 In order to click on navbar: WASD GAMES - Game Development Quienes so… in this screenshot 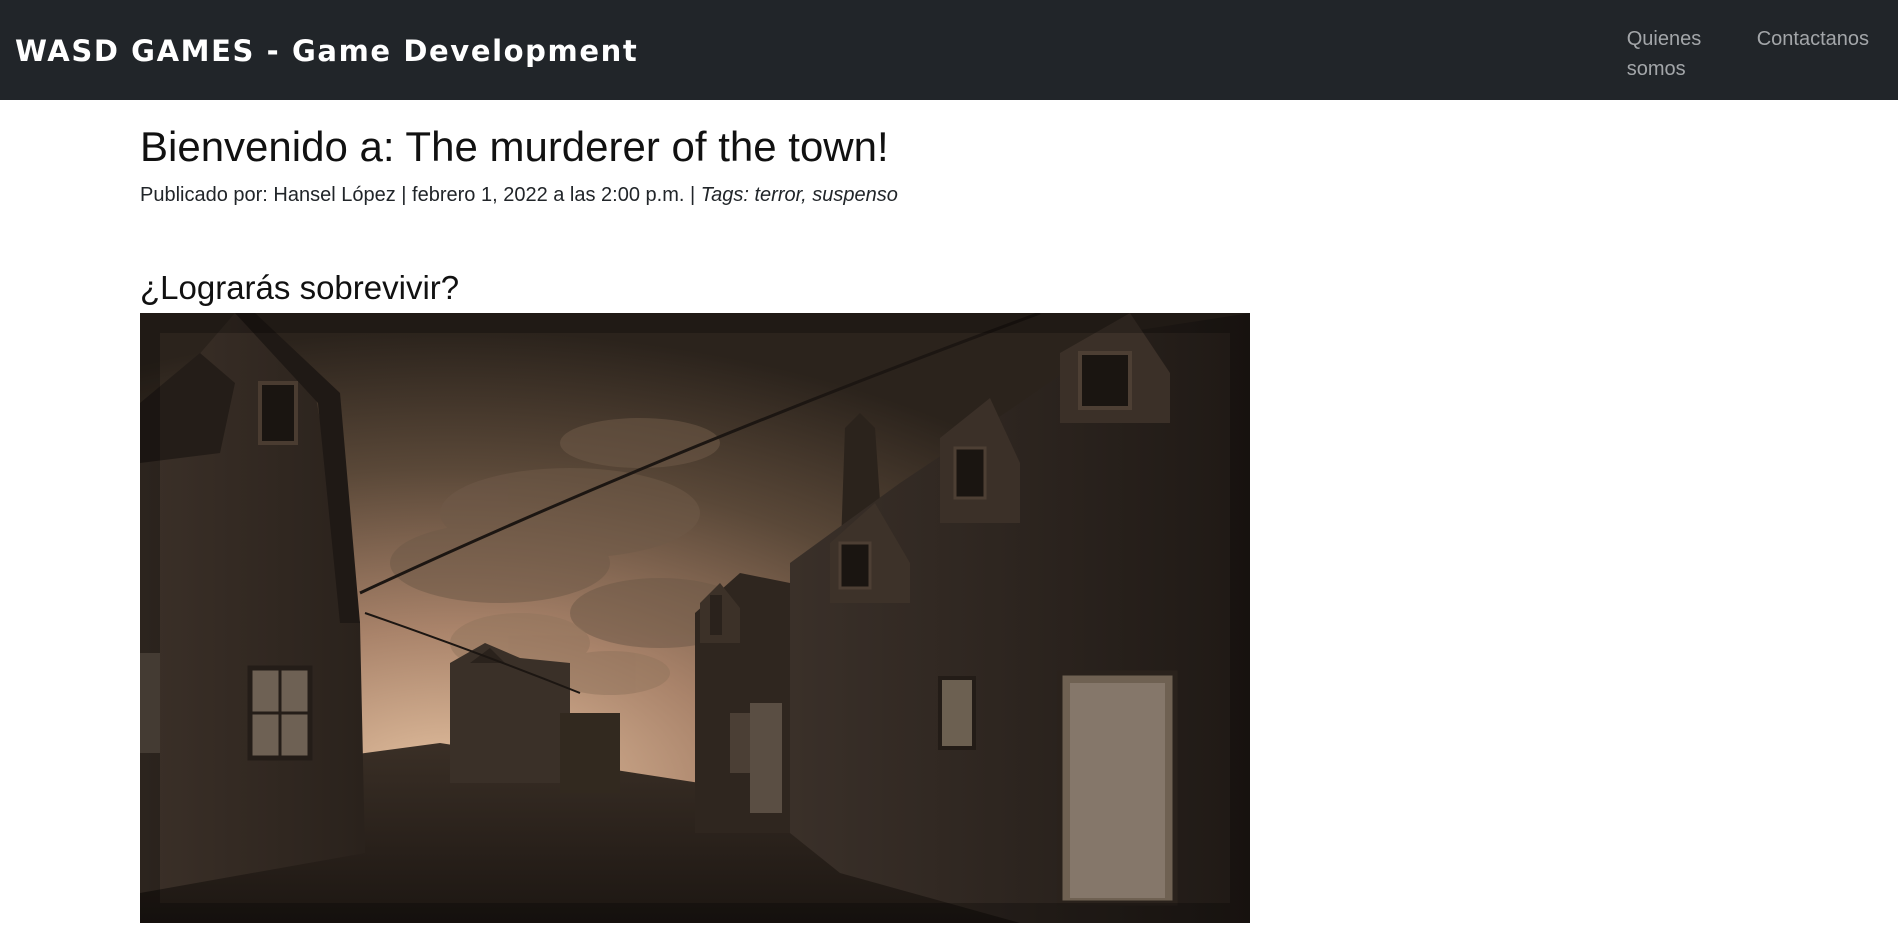, I will do `click(949, 50)`.